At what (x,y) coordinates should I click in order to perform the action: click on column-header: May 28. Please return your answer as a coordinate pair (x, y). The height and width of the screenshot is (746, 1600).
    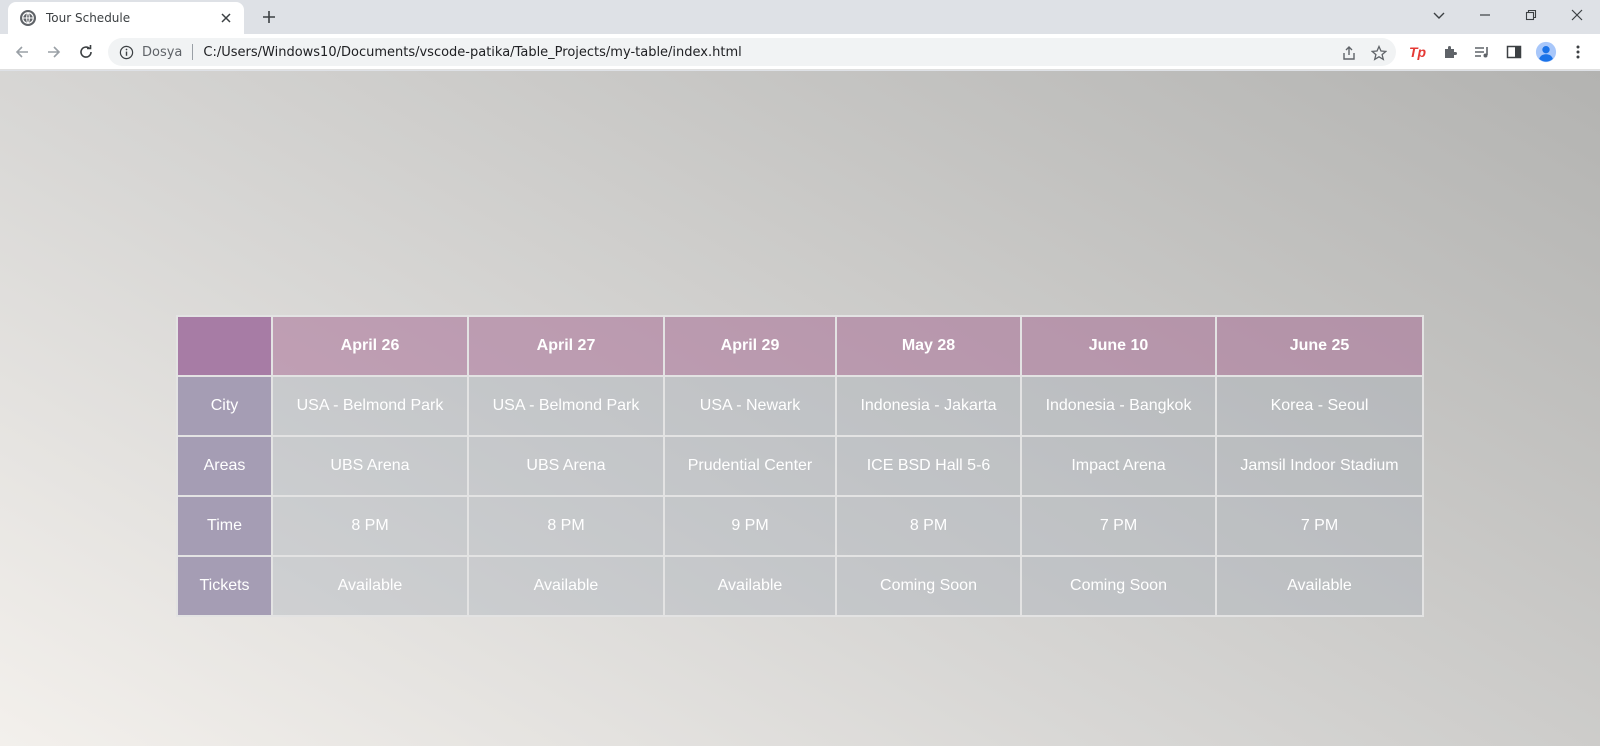
    Looking at the image, I should click on (928, 346).